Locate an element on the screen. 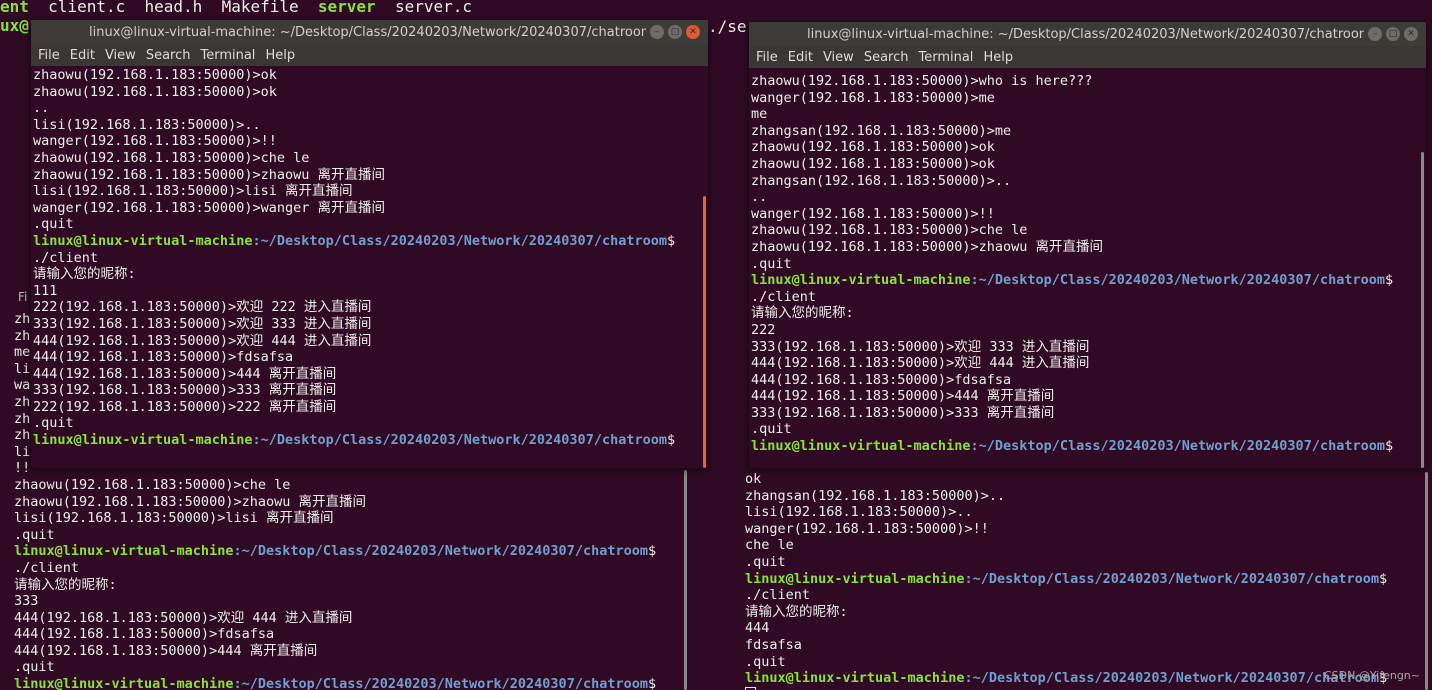 Image resolution: width=1432 pixels, height=690 pixels. terminal-line: ok is located at coordinates (753, 479).